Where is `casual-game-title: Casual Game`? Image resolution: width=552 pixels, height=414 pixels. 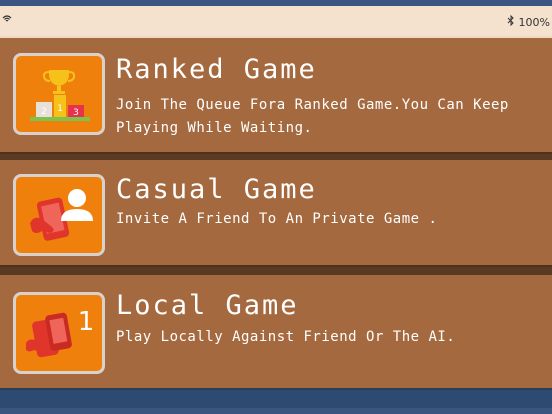 casual-game-title: Casual Game is located at coordinates (216, 189).